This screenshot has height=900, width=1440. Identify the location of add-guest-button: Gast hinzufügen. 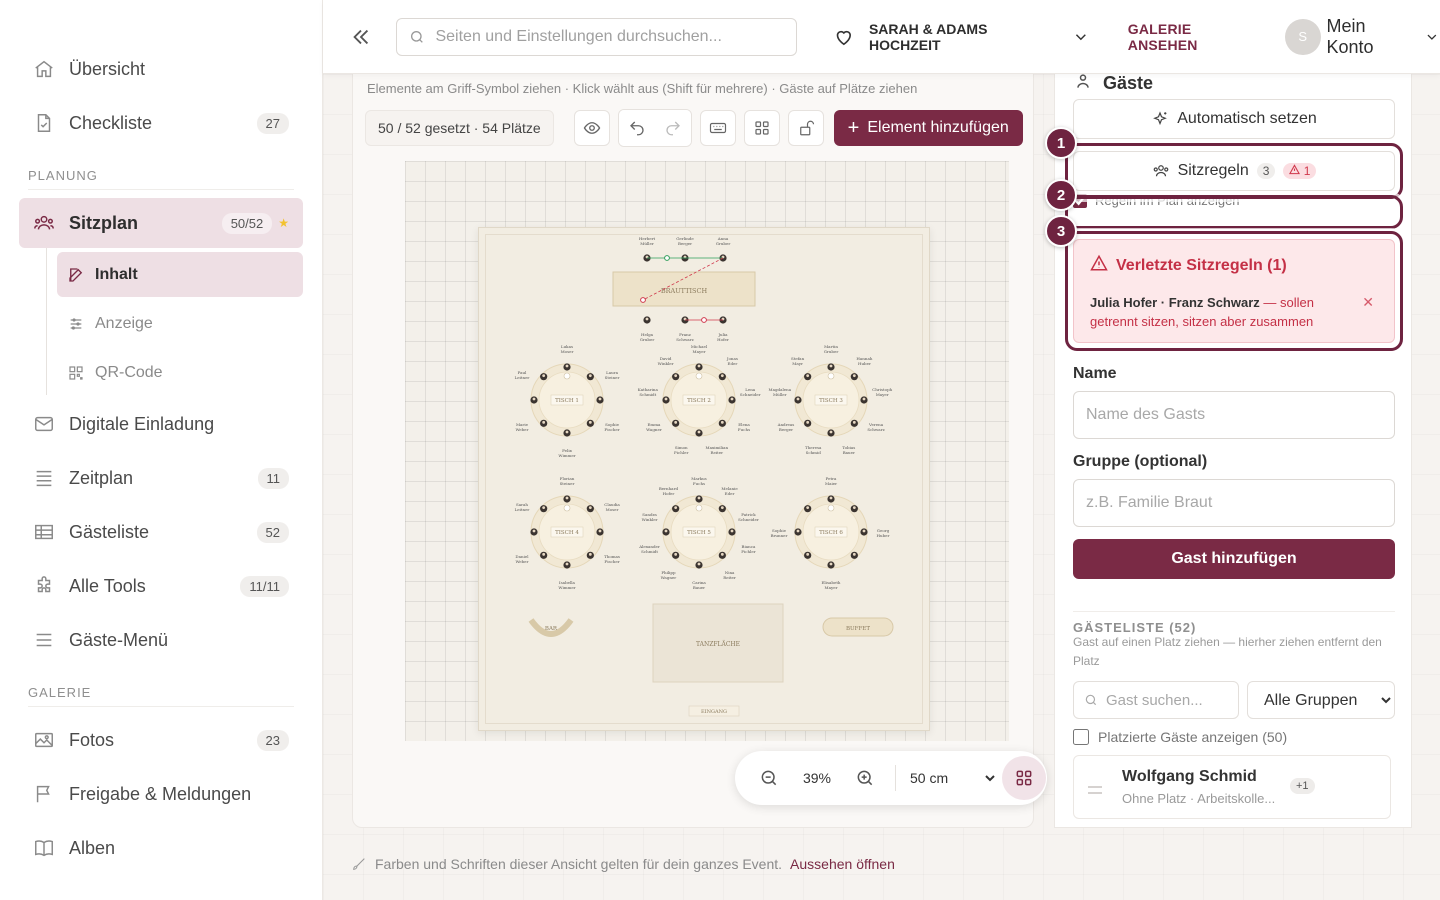
(1234, 559).